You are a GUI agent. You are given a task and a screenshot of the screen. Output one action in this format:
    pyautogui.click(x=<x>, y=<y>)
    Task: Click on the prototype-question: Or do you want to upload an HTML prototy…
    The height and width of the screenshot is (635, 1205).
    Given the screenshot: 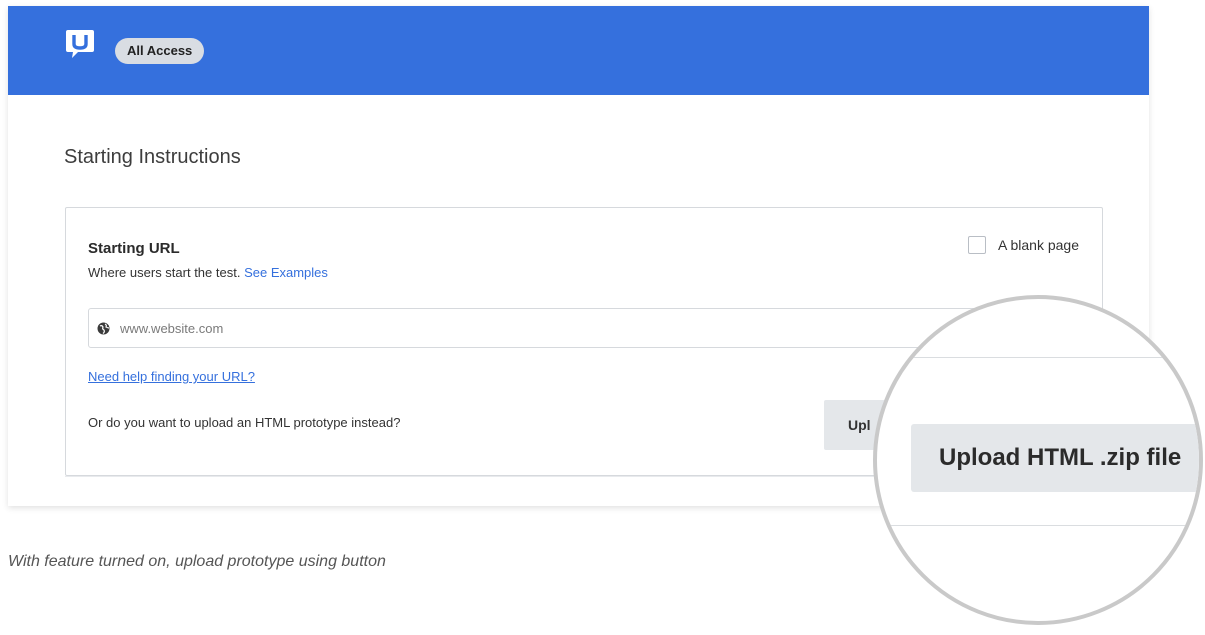 What is the action you would take?
    pyautogui.click(x=244, y=422)
    